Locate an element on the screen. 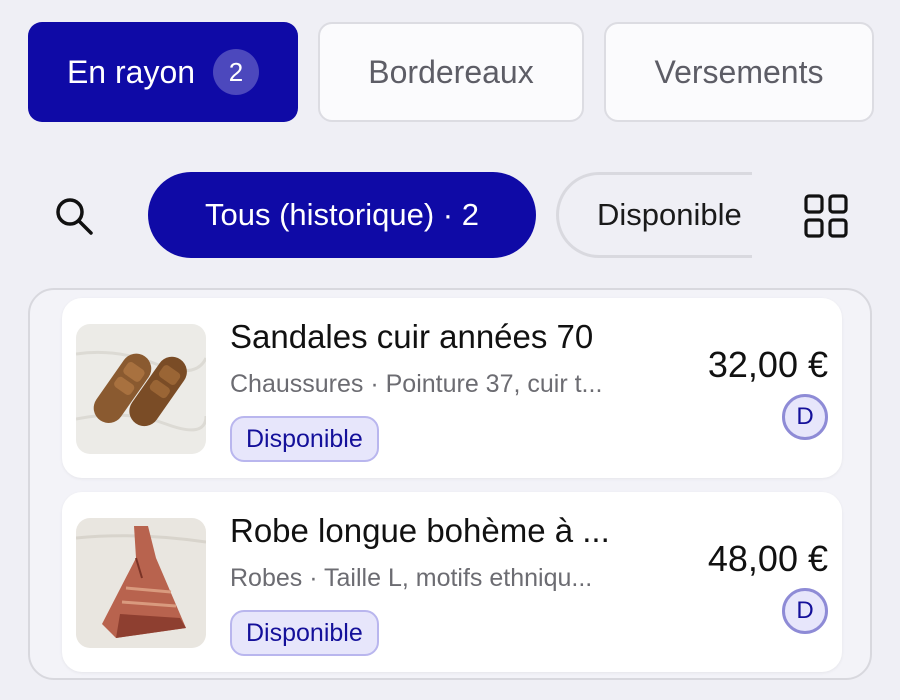 Image resolution: width=900 pixels, height=700 pixels. item-price: 32,00 € is located at coordinates (767, 364).